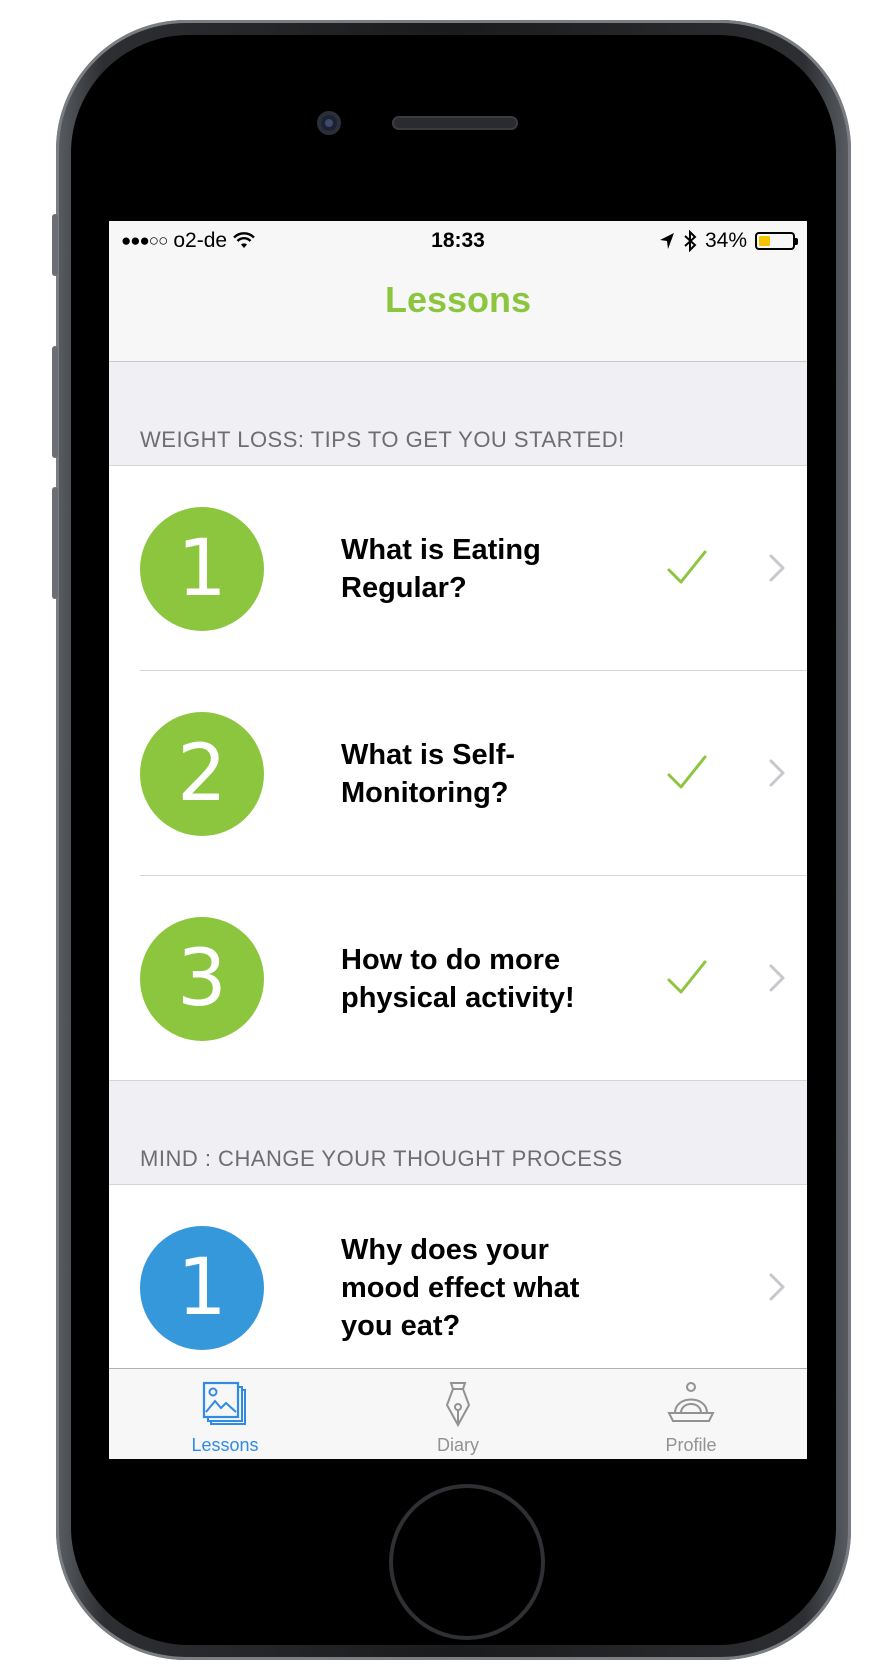 Image resolution: width=887 pixels, height=1670 pixels. What do you see at coordinates (441, 568) in the screenshot?
I see `lesson-title: What is Eating Regular?` at bounding box center [441, 568].